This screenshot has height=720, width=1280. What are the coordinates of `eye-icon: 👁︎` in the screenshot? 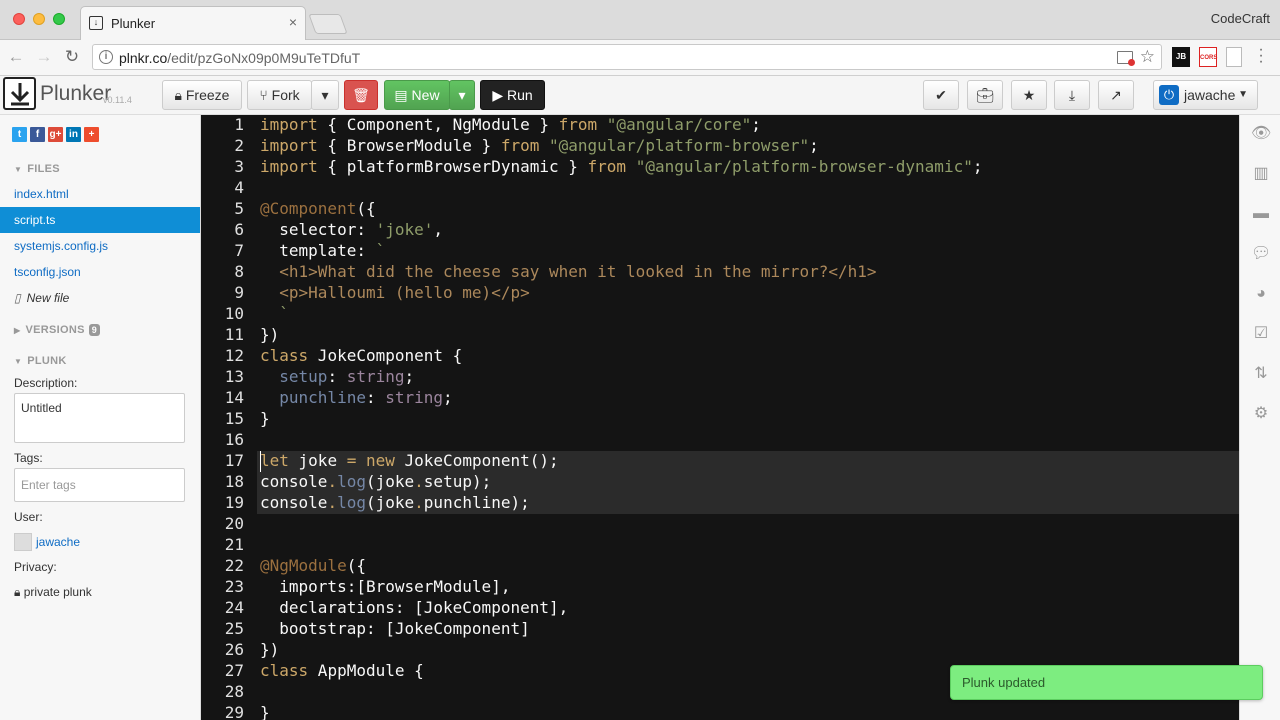 It's located at (1261, 134).